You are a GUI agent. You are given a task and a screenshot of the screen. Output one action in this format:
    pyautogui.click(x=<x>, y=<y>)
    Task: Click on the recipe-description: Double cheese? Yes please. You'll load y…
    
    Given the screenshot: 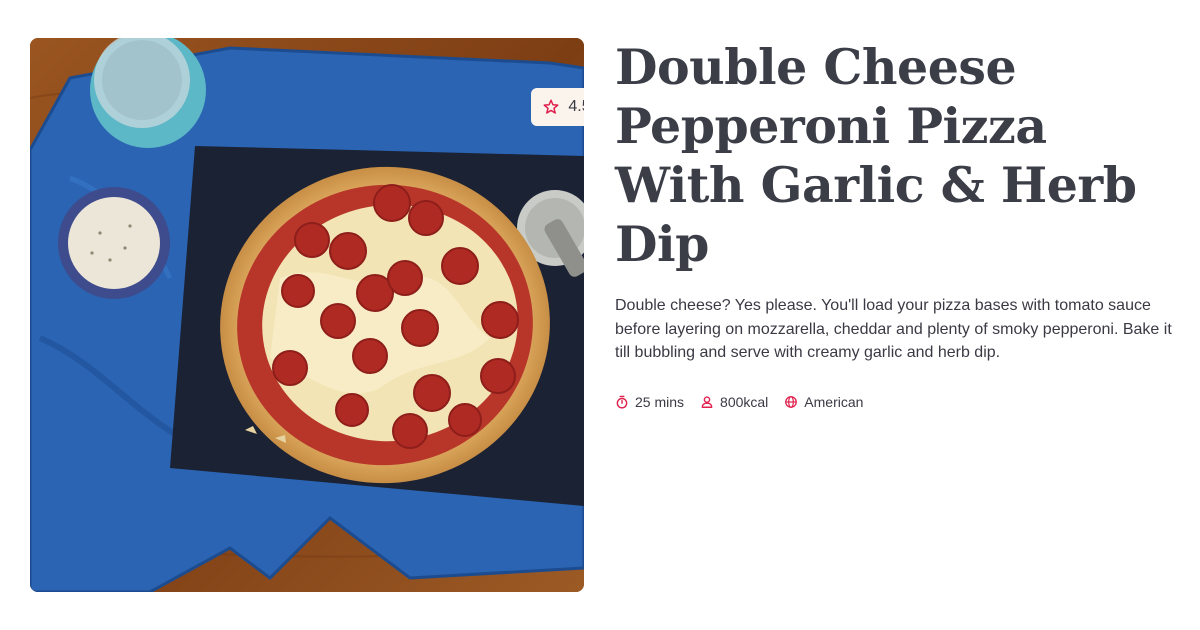 What is the action you would take?
    pyautogui.click(x=893, y=329)
    